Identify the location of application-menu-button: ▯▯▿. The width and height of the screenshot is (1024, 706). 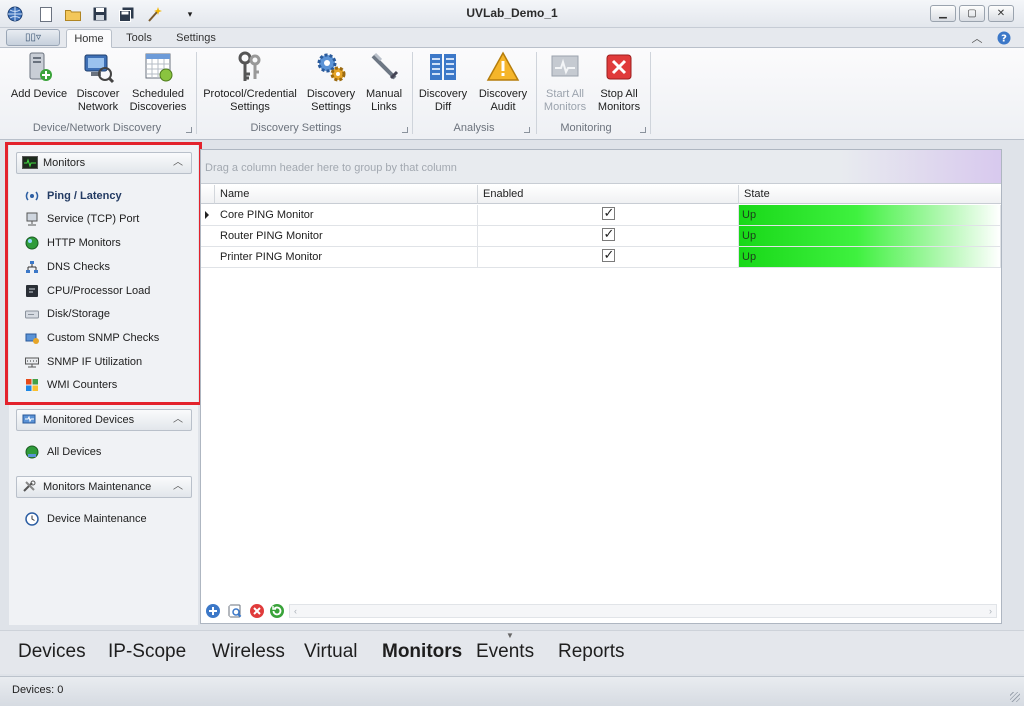
(33, 37).